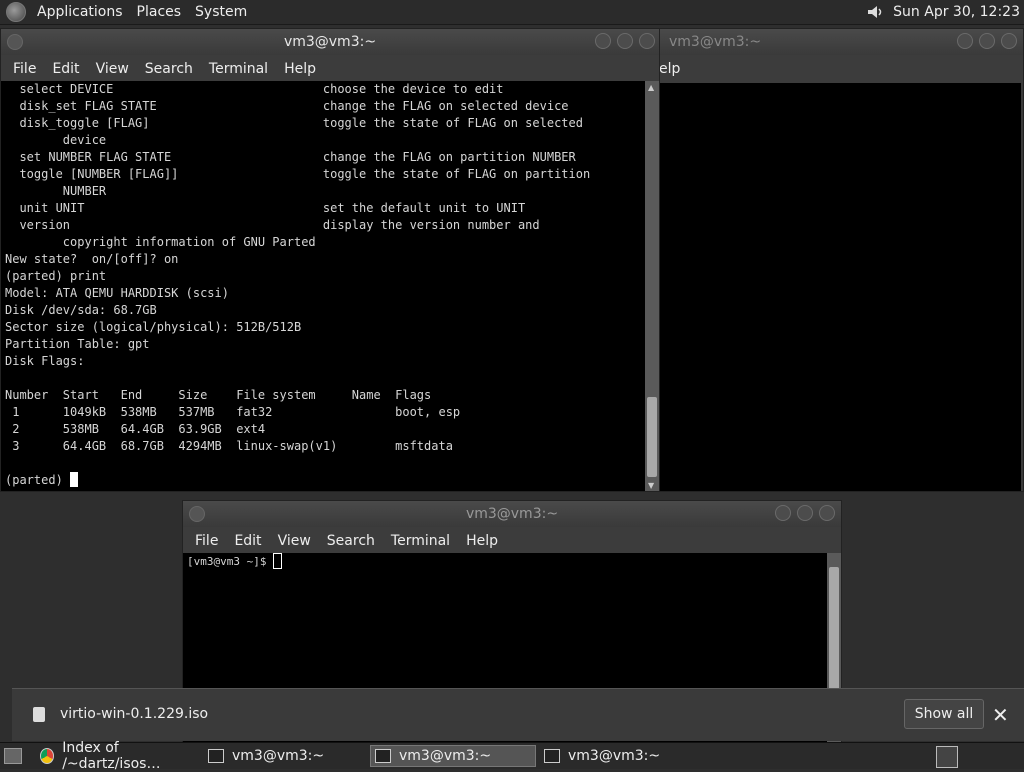  I want to click on terminal-line: unit UNIT set the default unit to UNIT, so click(265, 208).